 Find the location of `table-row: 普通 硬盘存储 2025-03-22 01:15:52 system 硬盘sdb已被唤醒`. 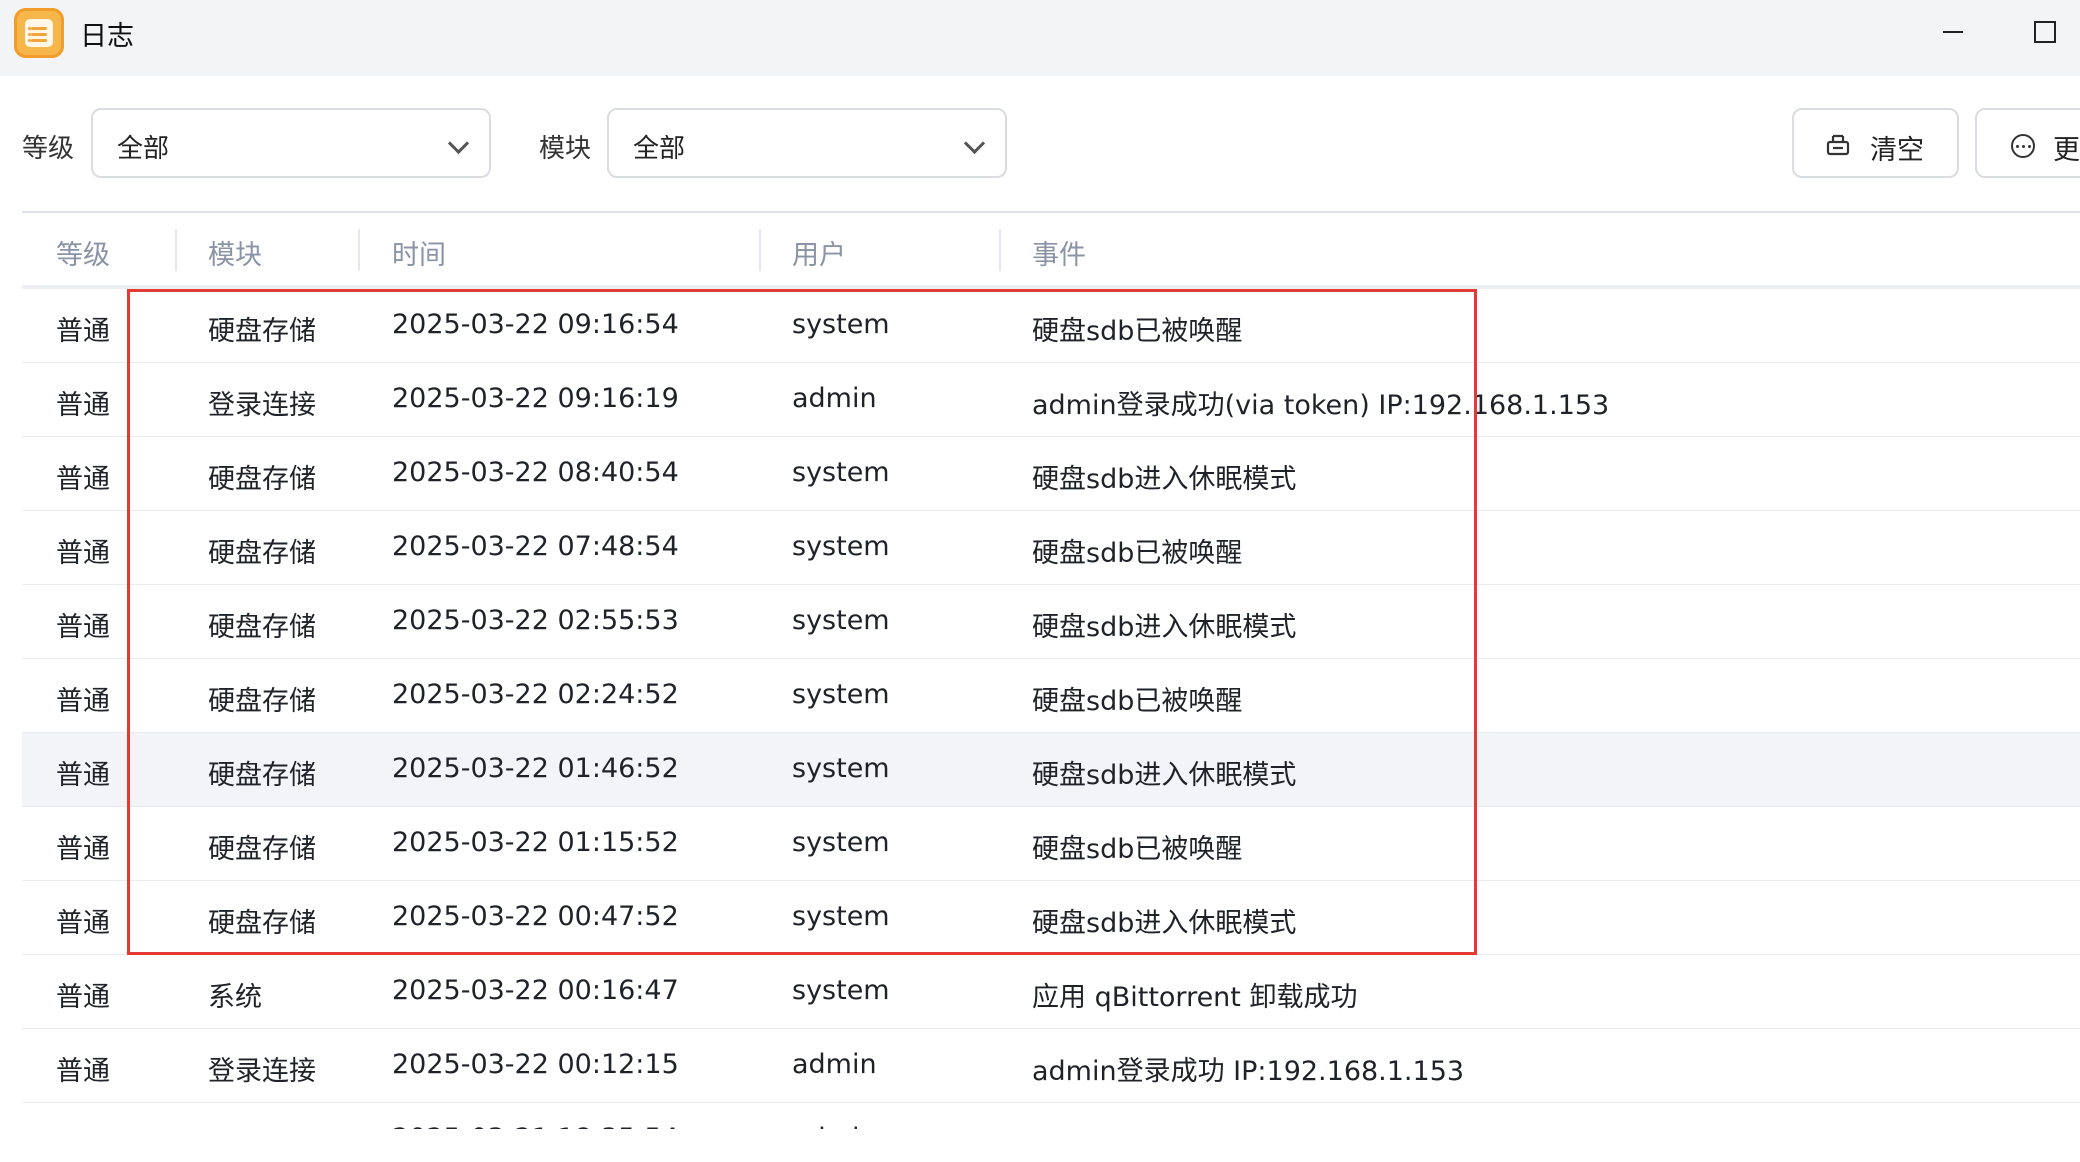

table-row: 普通 硬盘存储 2025-03-22 01:15:52 system 硬盘sdb已被唤醒 is located at coordinates (1051, 844).